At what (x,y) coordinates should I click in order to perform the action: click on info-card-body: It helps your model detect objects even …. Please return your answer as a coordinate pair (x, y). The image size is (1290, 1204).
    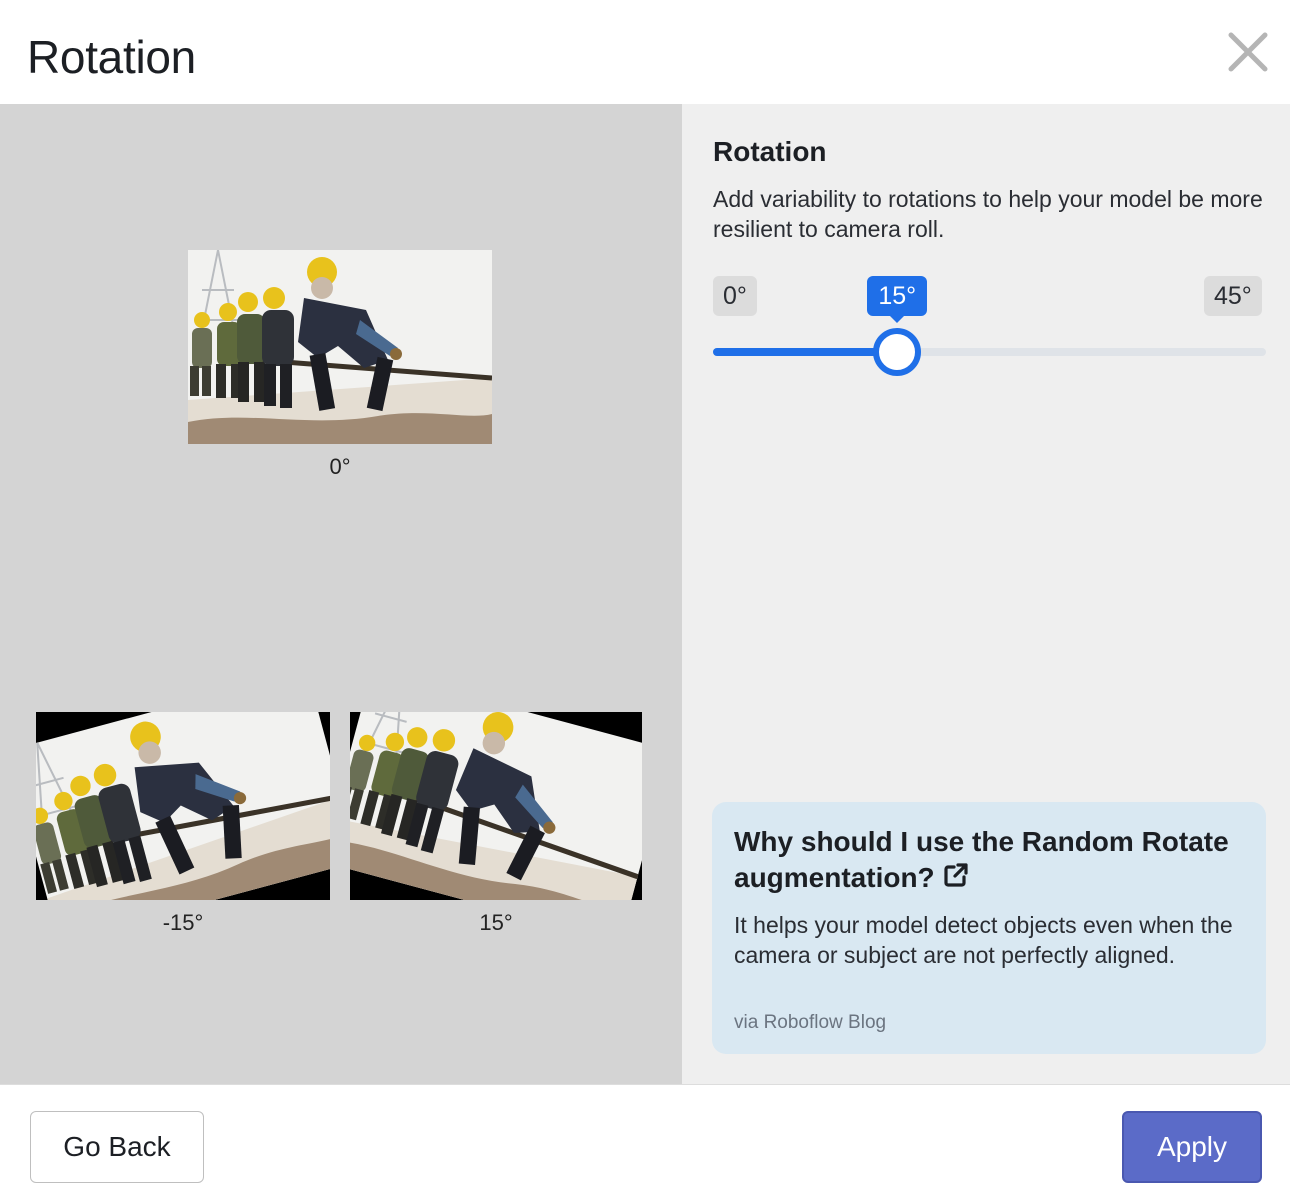
    Looking at the image, I should click on (983, 940).